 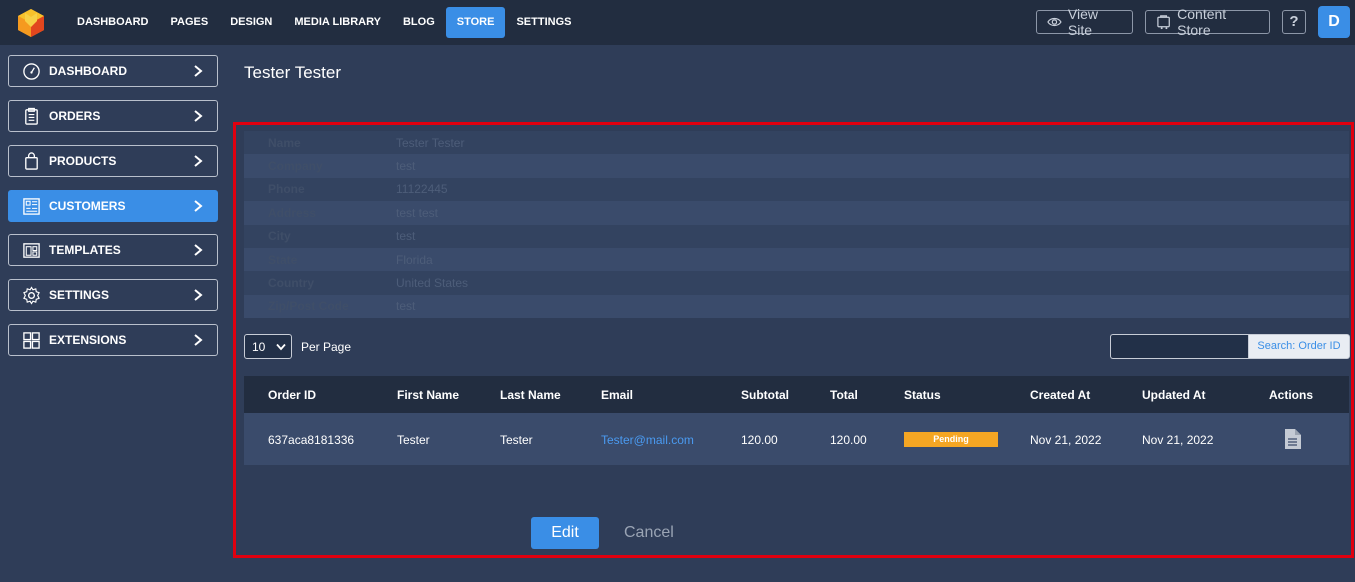 I want to click on sidebar-item-templates: TEMPLATES, so click(x=113, y=250).